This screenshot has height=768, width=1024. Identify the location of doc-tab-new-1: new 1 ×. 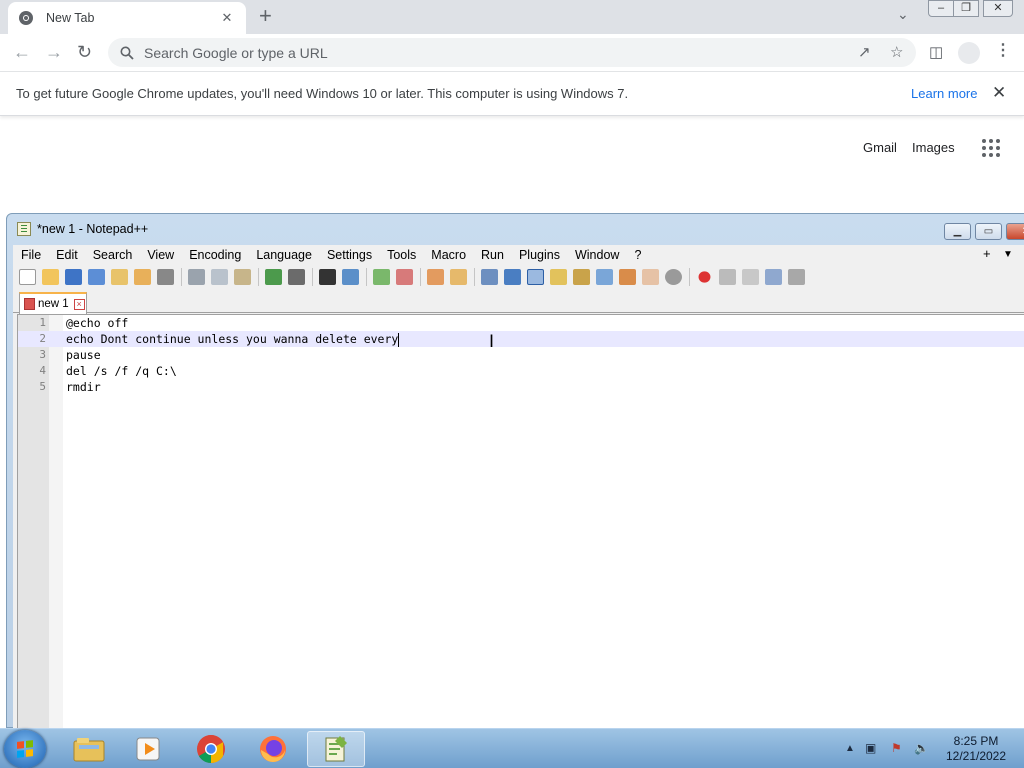
(53, 303).